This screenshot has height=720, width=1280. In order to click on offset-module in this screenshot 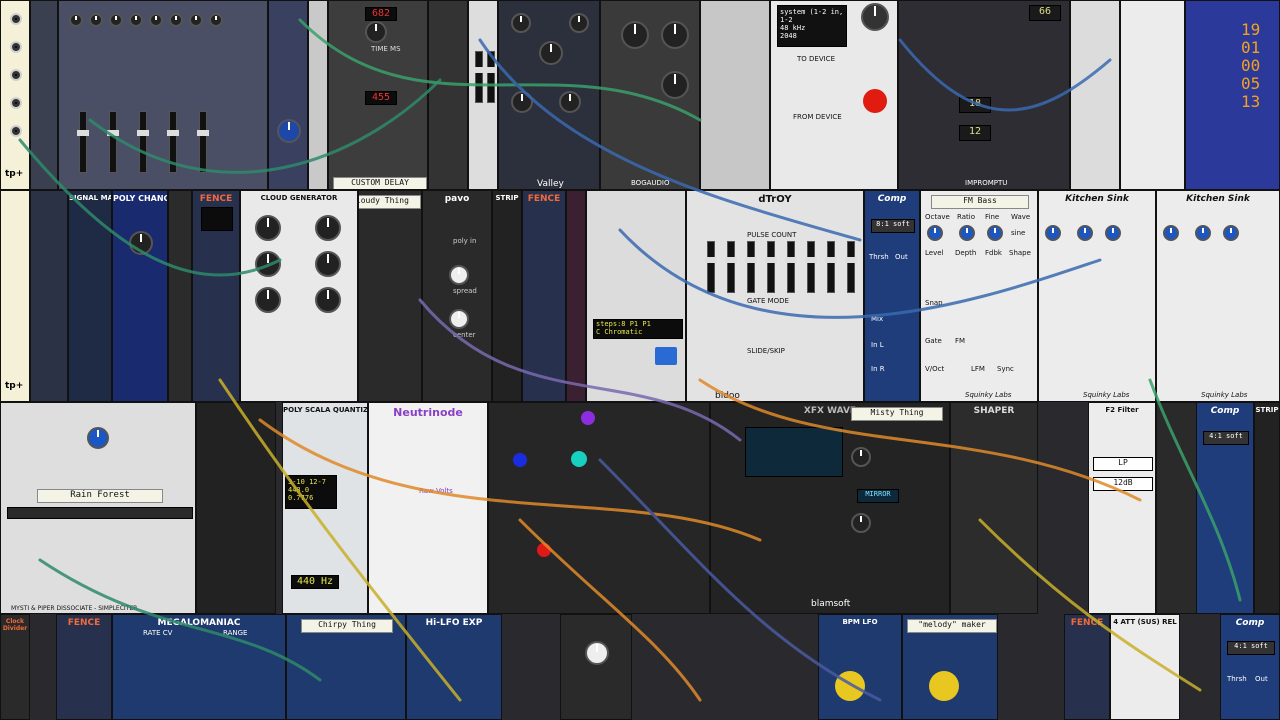, I will do `click(49, 296)`.